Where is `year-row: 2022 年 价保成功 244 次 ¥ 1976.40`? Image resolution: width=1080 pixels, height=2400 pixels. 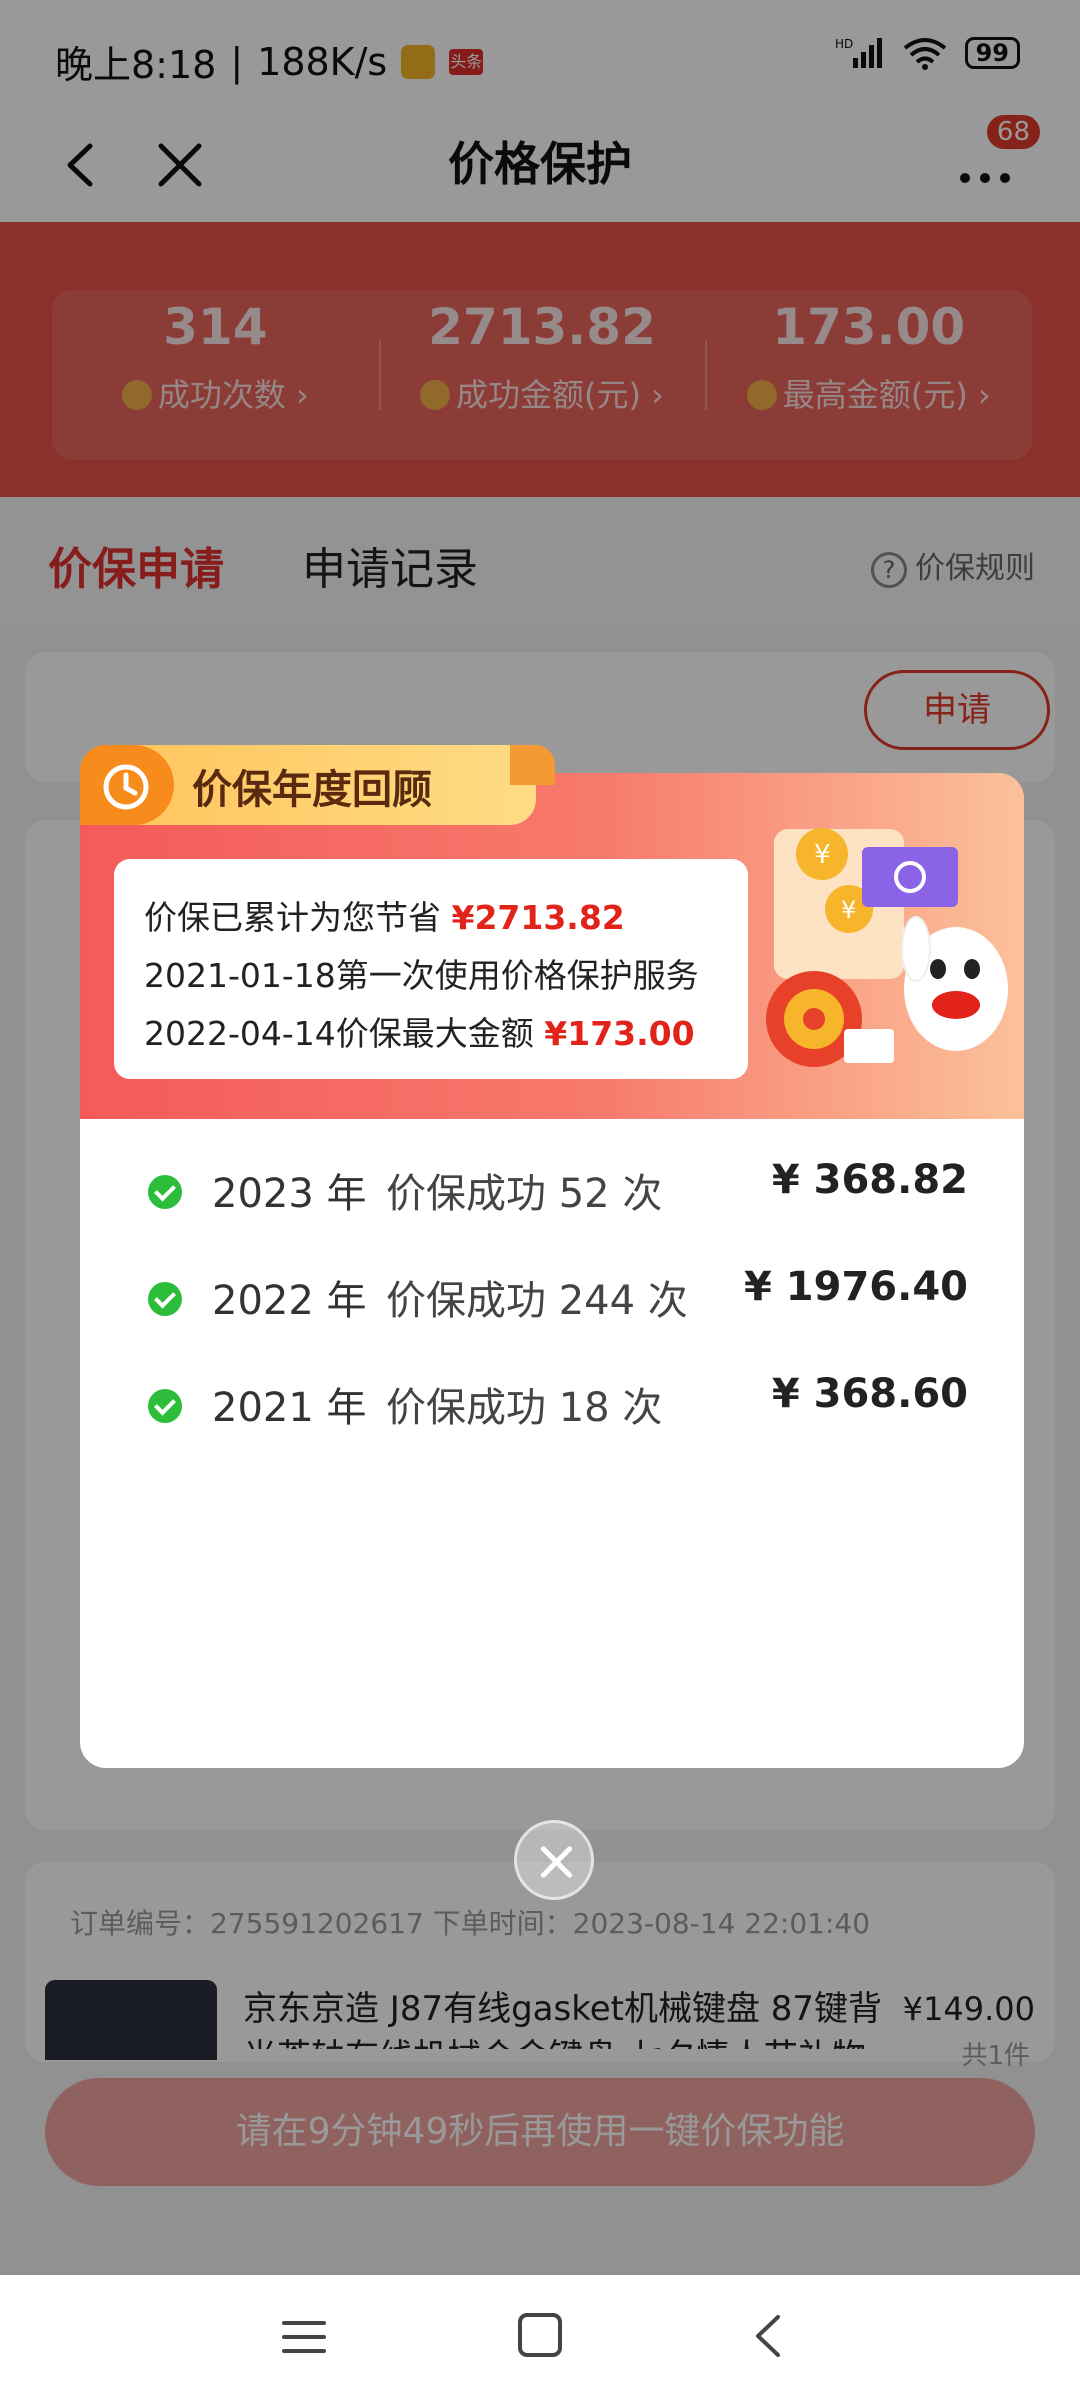
year-row: 2022 年 价保成功 244 次 ¥ 1976.40 is located at coordinates (558, 1319).